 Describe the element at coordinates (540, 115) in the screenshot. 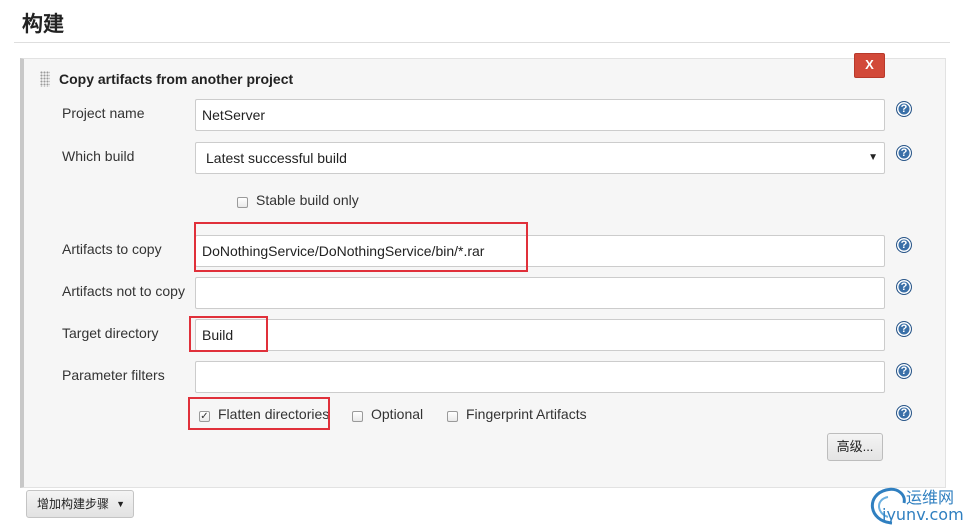

I see `project-name-input` at that location.